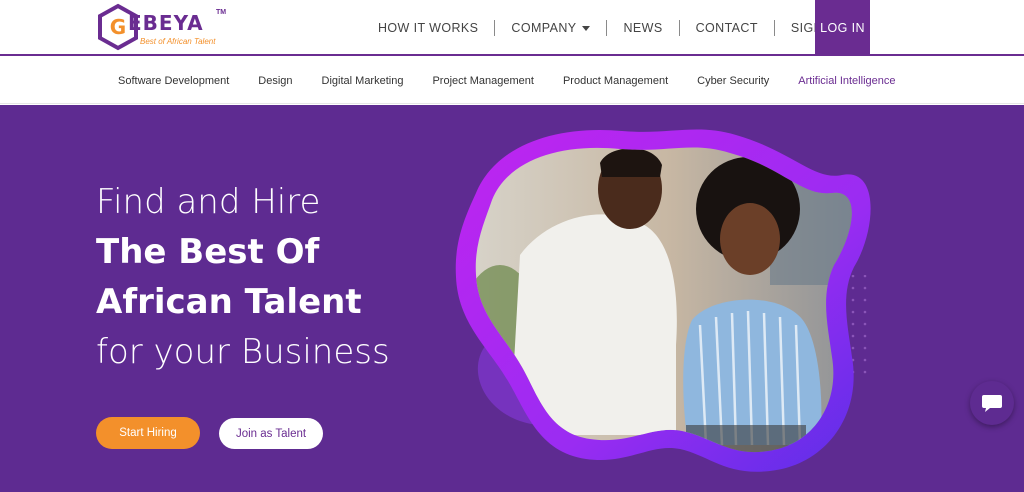 This screenshot has width=1024, height=492. What do you see at coordinates (275, 81) in the screenshot?
I see `category-design: Design` at bounding box center [275, 81].